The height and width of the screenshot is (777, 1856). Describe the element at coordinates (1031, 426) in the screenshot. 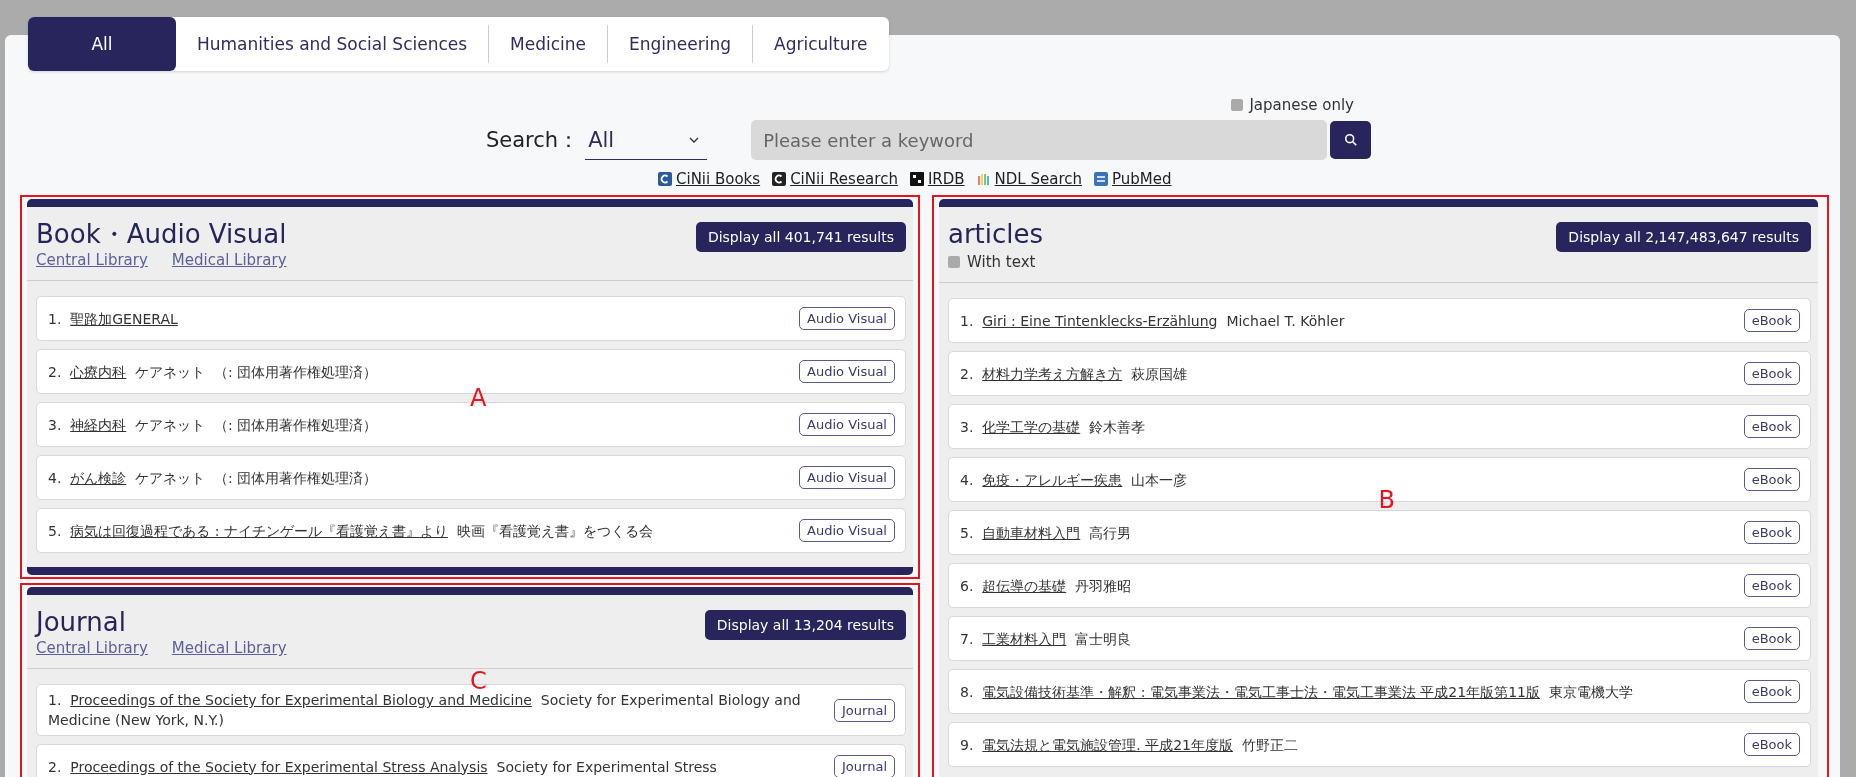

I see `result-title-link: 化学工学の基礎` at that location.